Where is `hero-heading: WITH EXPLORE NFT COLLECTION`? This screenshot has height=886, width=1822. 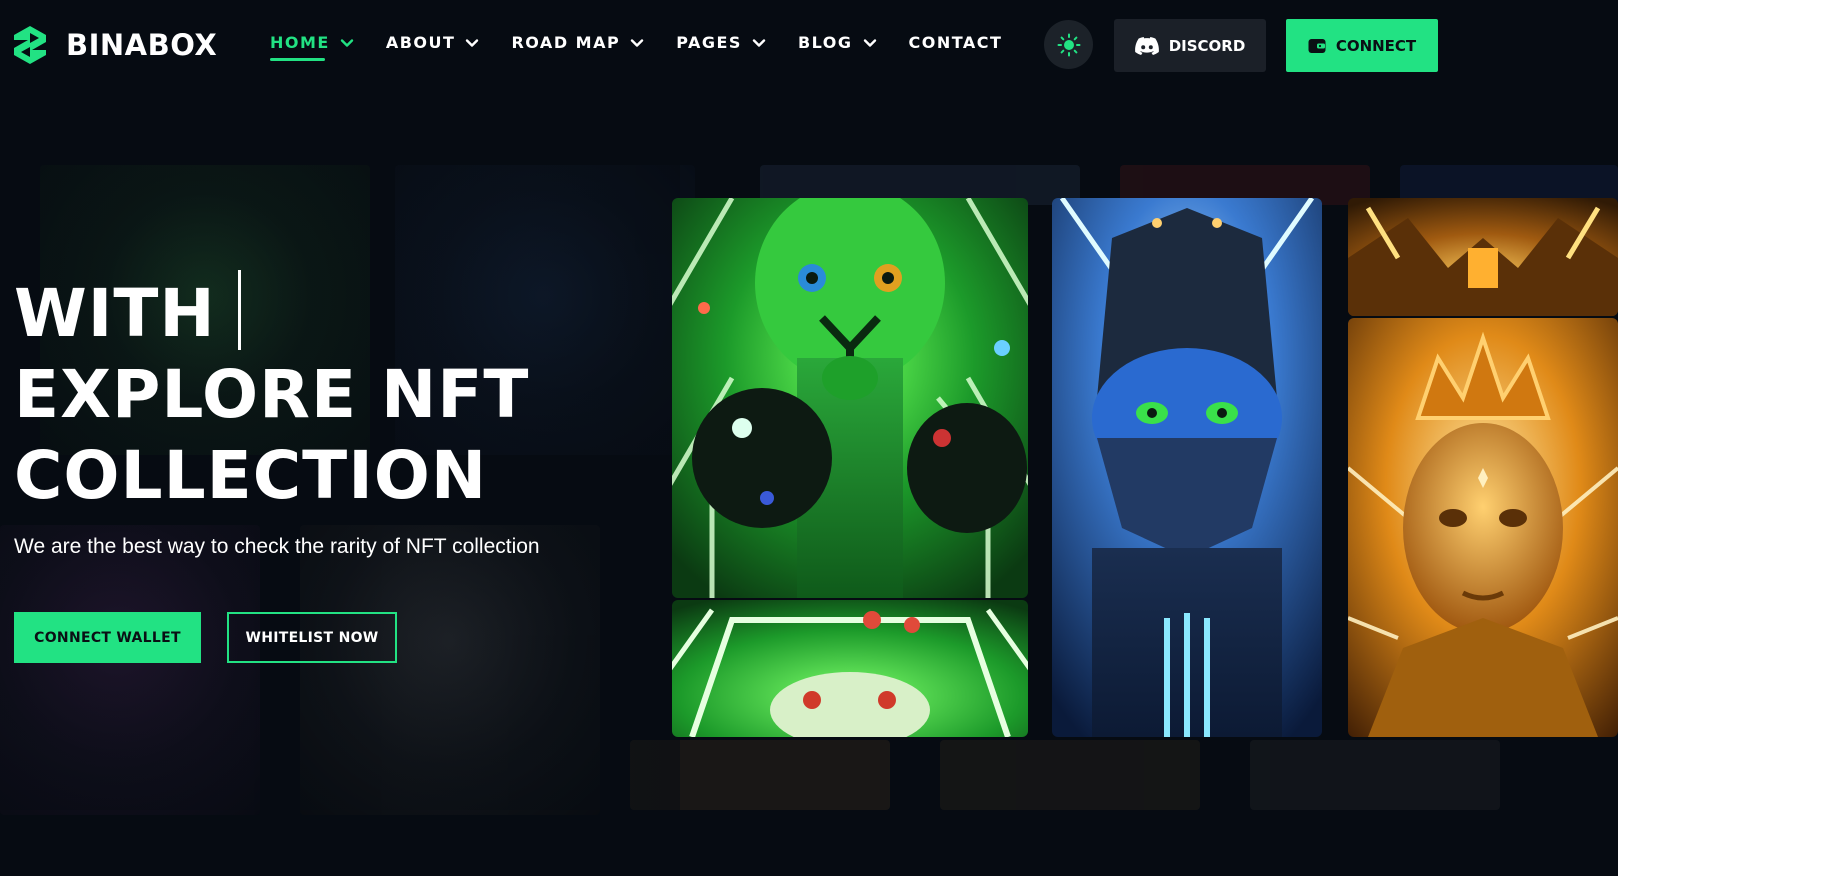 hero-heading: WITH EXPLORE NFT COLLECTION is located at coordinates (271, 393).